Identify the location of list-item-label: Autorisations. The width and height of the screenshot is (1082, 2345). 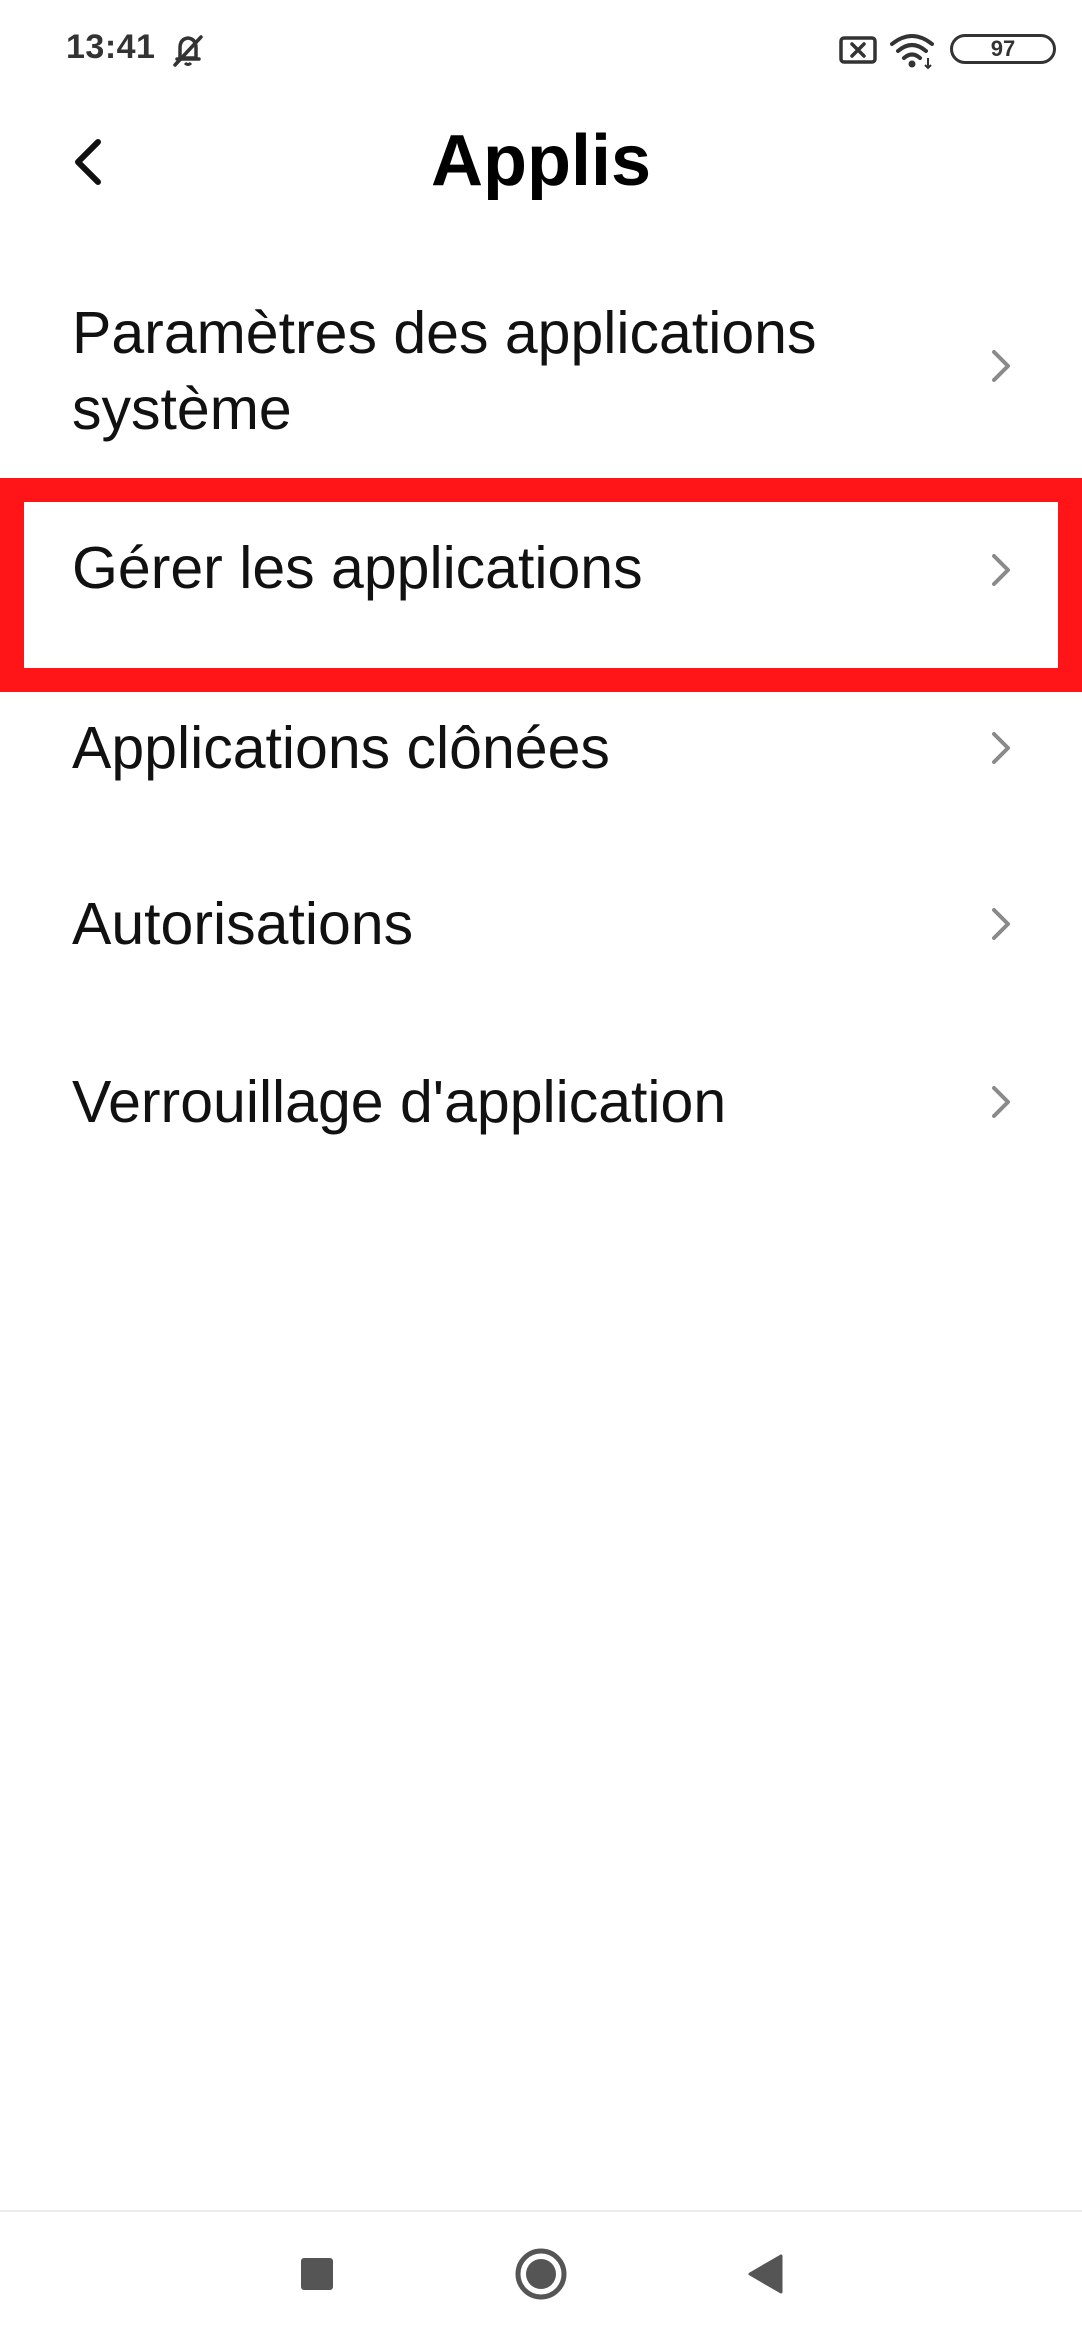
(243, 924).